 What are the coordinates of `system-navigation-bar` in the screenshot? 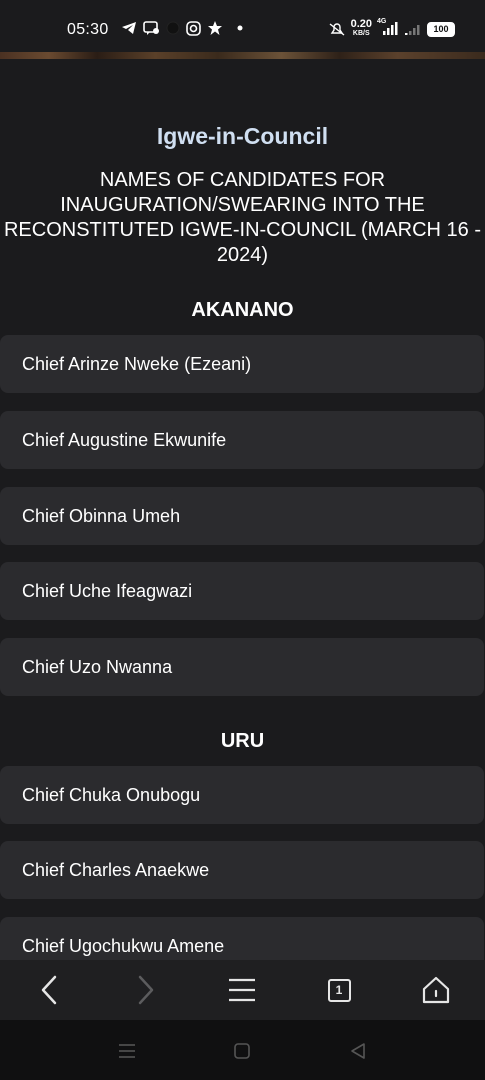 It's located at (242, 1050).